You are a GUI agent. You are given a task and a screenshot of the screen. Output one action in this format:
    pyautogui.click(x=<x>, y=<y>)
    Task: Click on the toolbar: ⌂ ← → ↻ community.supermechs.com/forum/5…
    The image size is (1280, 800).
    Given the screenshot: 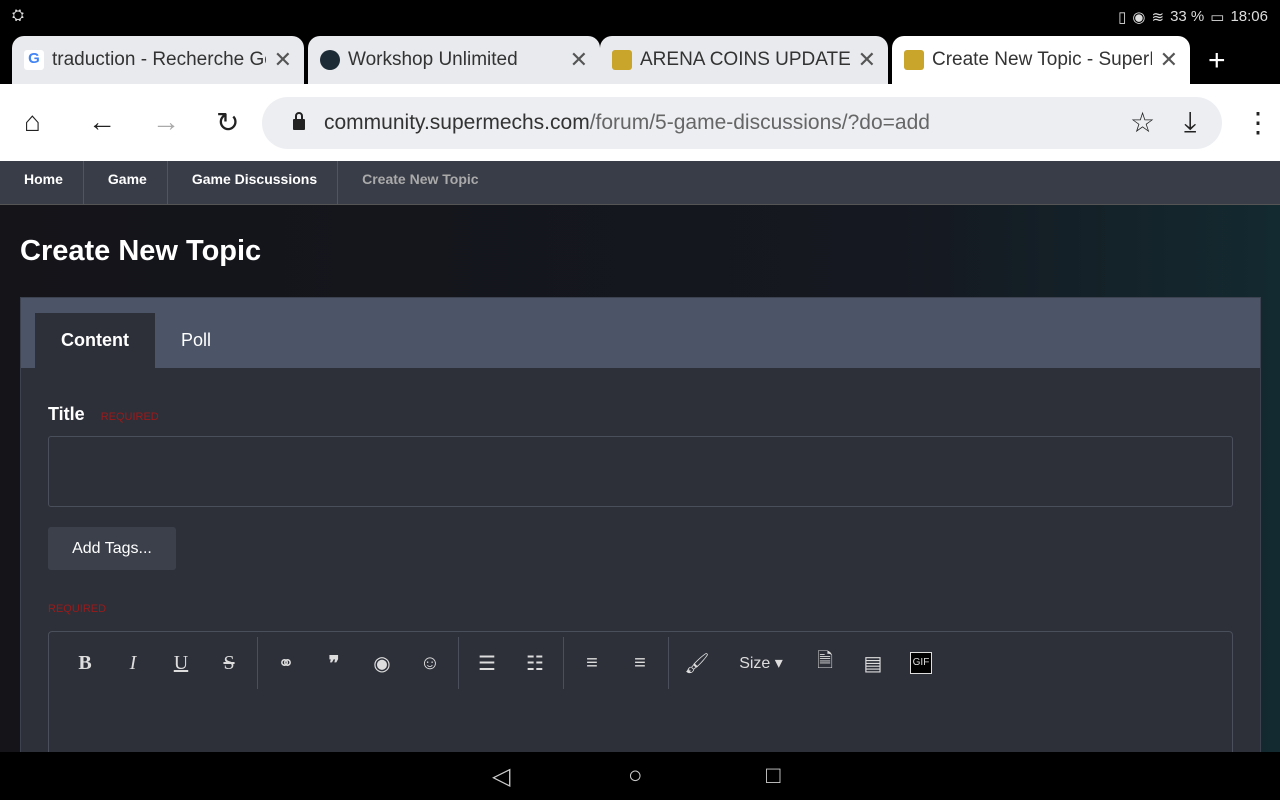 What is the action you would take?
    pyautogui.click(x=640, y=122)
    